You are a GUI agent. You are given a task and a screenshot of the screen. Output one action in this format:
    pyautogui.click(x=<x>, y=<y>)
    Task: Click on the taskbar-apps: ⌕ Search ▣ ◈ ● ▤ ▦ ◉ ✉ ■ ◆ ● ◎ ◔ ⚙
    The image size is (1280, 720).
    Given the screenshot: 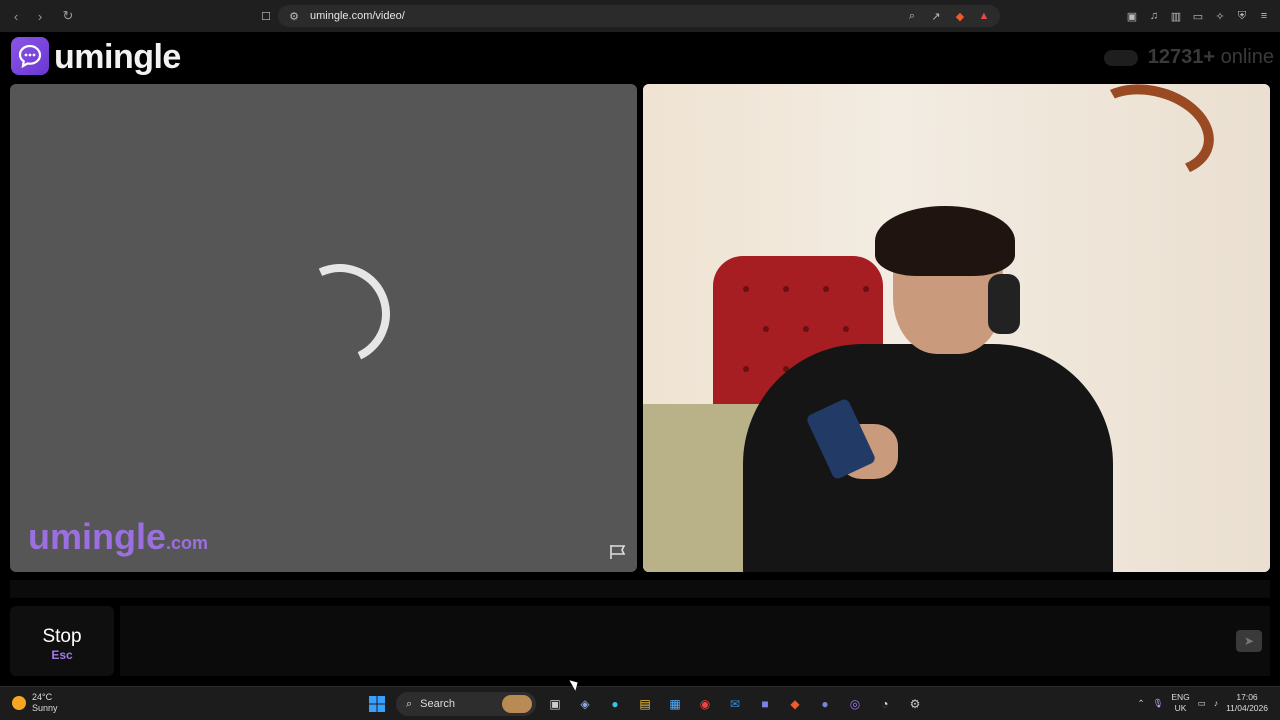 What is the action you would take?
    pyautogui.click(x=646, y=704)
    